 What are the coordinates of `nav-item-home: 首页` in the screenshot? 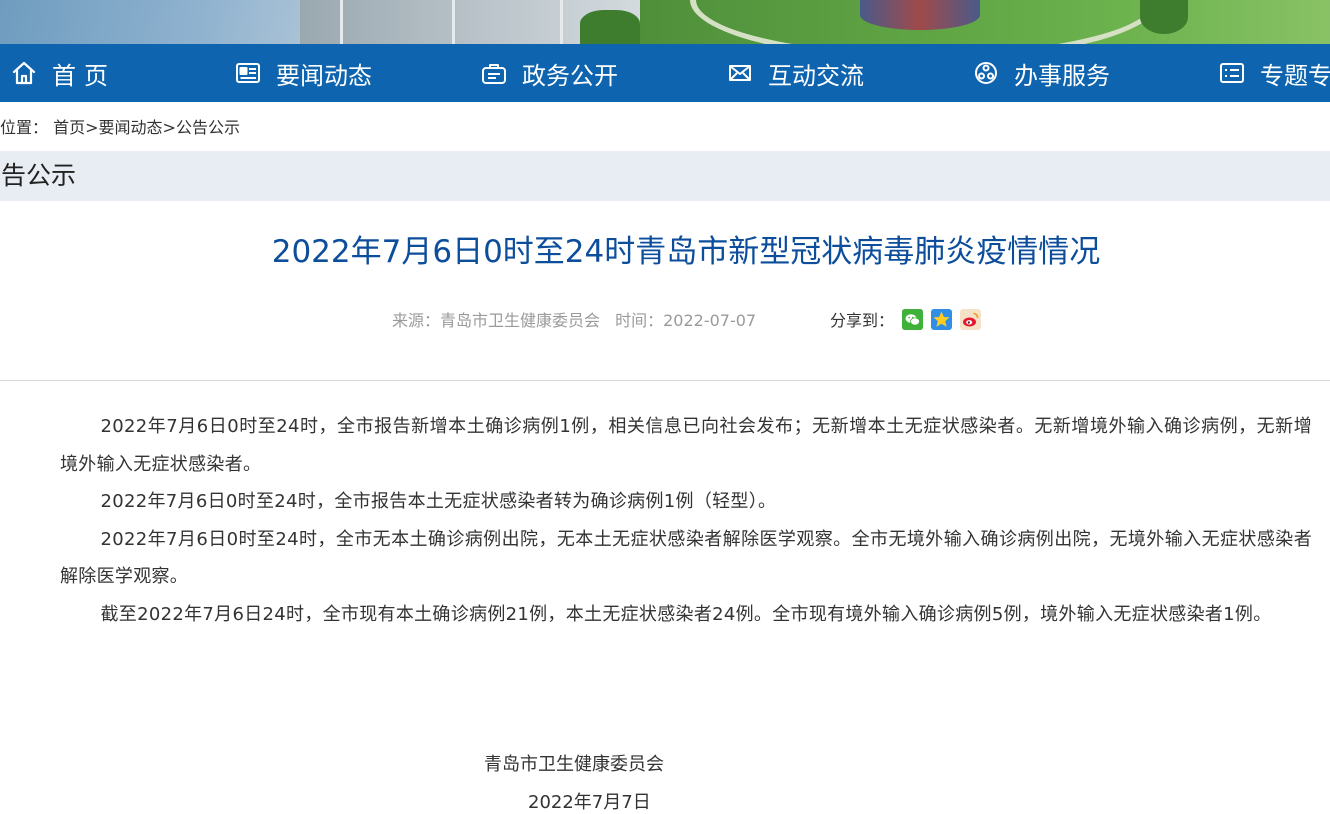 It's located at (63, 73).